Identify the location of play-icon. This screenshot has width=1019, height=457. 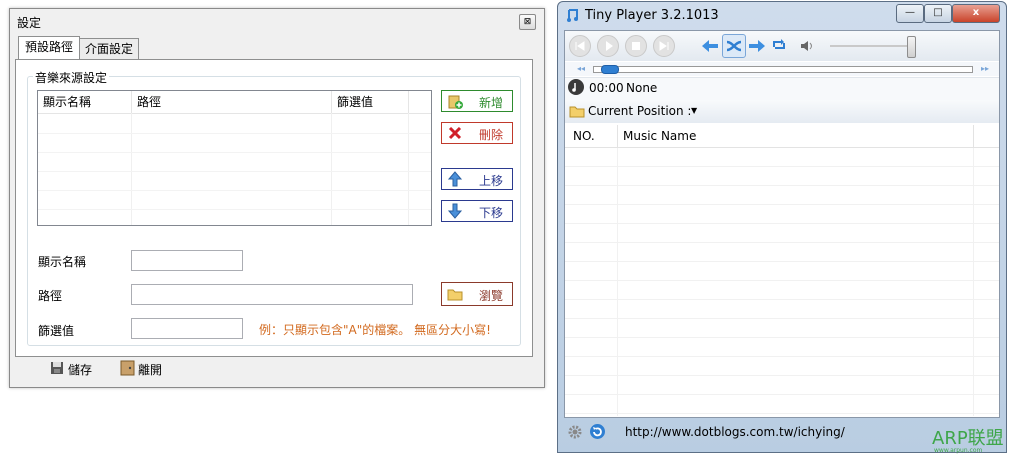
(608, 46).